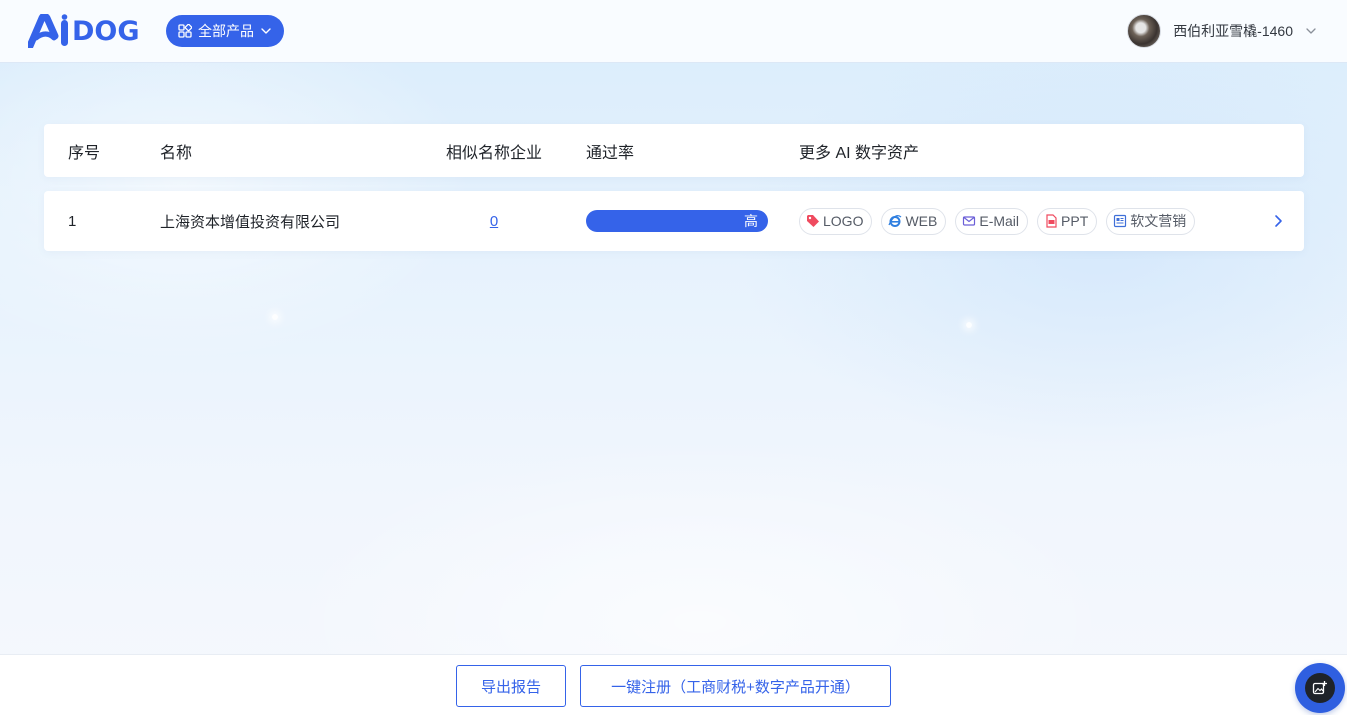 This screenshot has width=1347, height=715. I want to click on row-expand-button, so click(1278, 221).